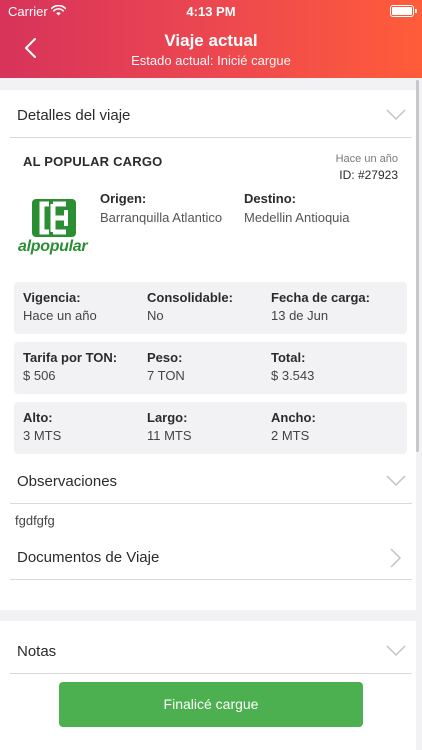 Image resolution: width=422 pixels, height=750 pixels. What do you see at coordinates (190, 306) in the screenshot?
I see `info-cell: Consolidable: No` at bounding box center [190, 306].